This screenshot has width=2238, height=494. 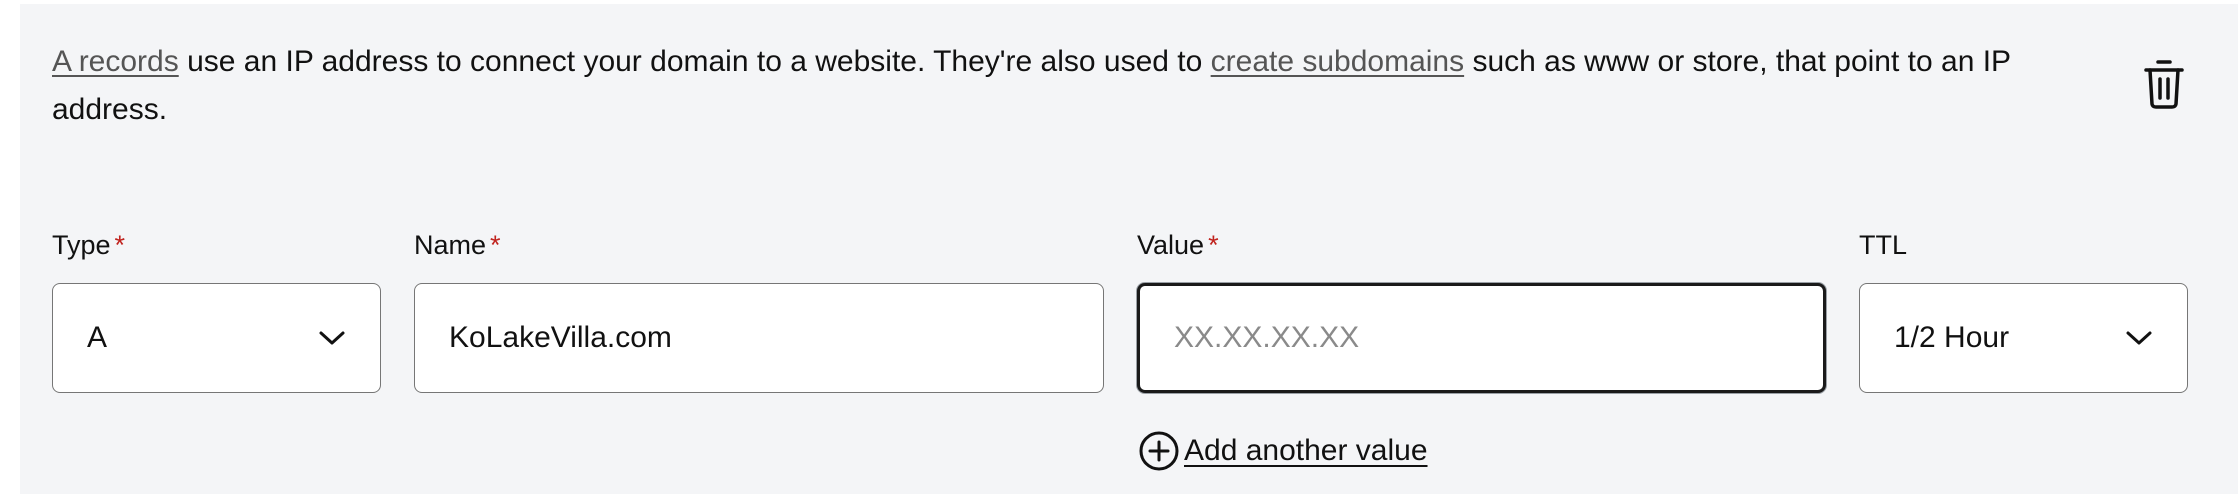 I want to click on value-label-text: Value, so click(x=1171, y=245).